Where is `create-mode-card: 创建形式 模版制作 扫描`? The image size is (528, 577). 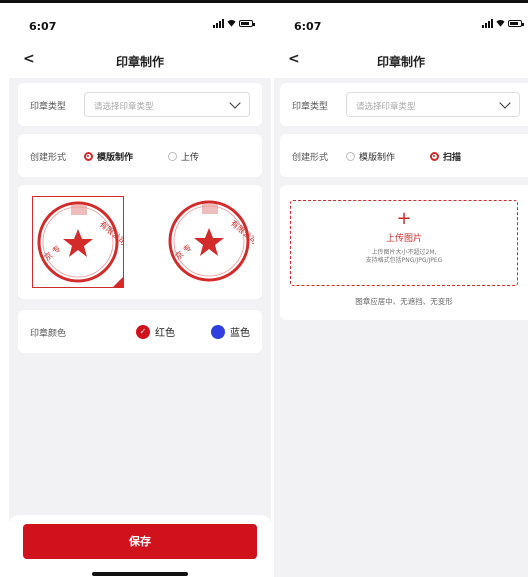 create-mode-card: 创建形式 模版制作 扫描 is located at coordinates (404, 155).